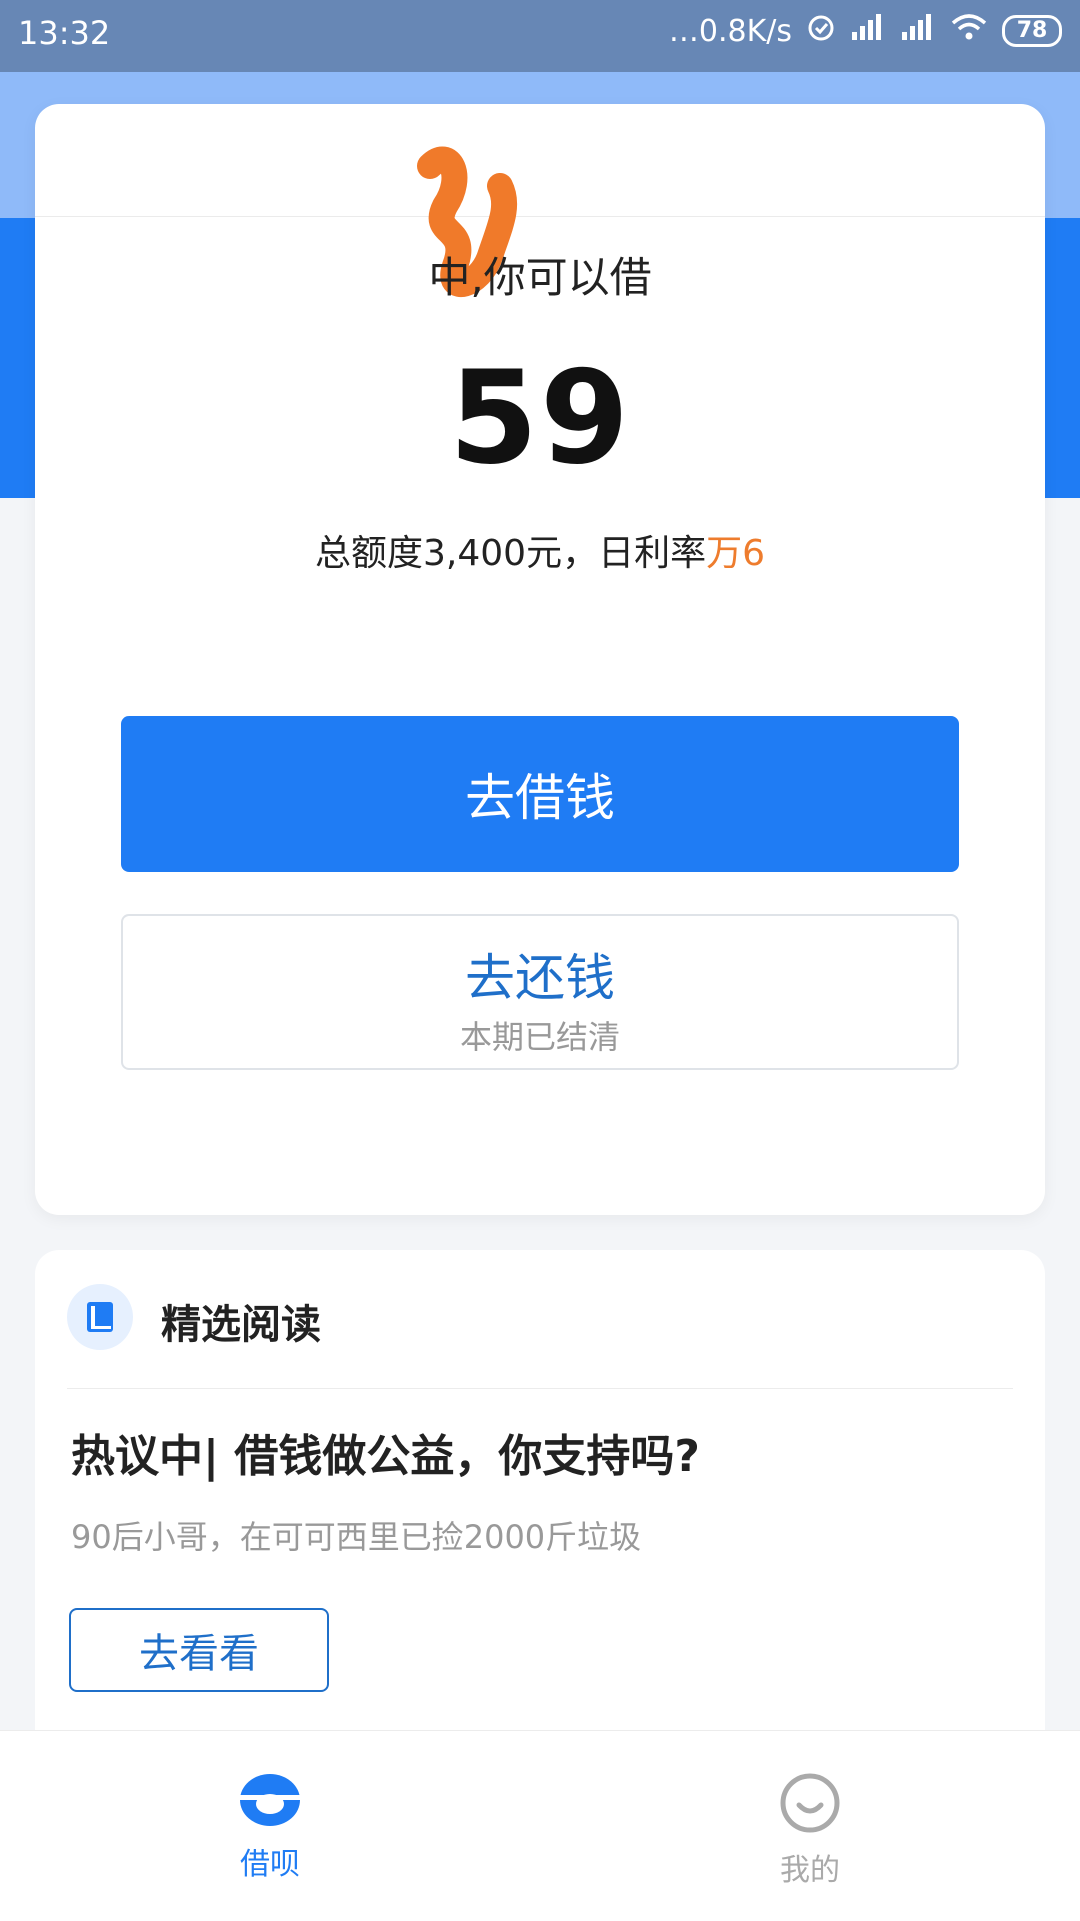  What do you see at coordinates (241, 1325) in the screenshot?
I see `section-title: 精选阅读` at bounding box center [241, 1325].